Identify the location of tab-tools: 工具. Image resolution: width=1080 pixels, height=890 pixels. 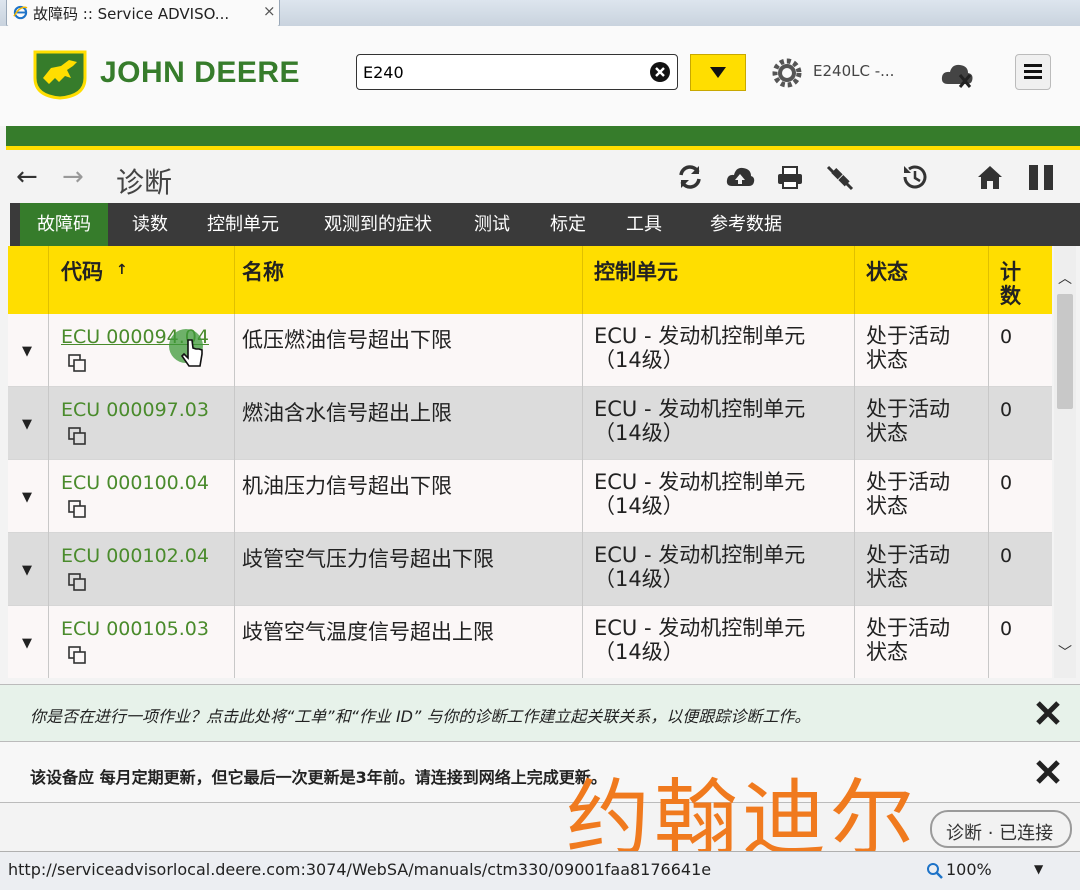
(644, 224).